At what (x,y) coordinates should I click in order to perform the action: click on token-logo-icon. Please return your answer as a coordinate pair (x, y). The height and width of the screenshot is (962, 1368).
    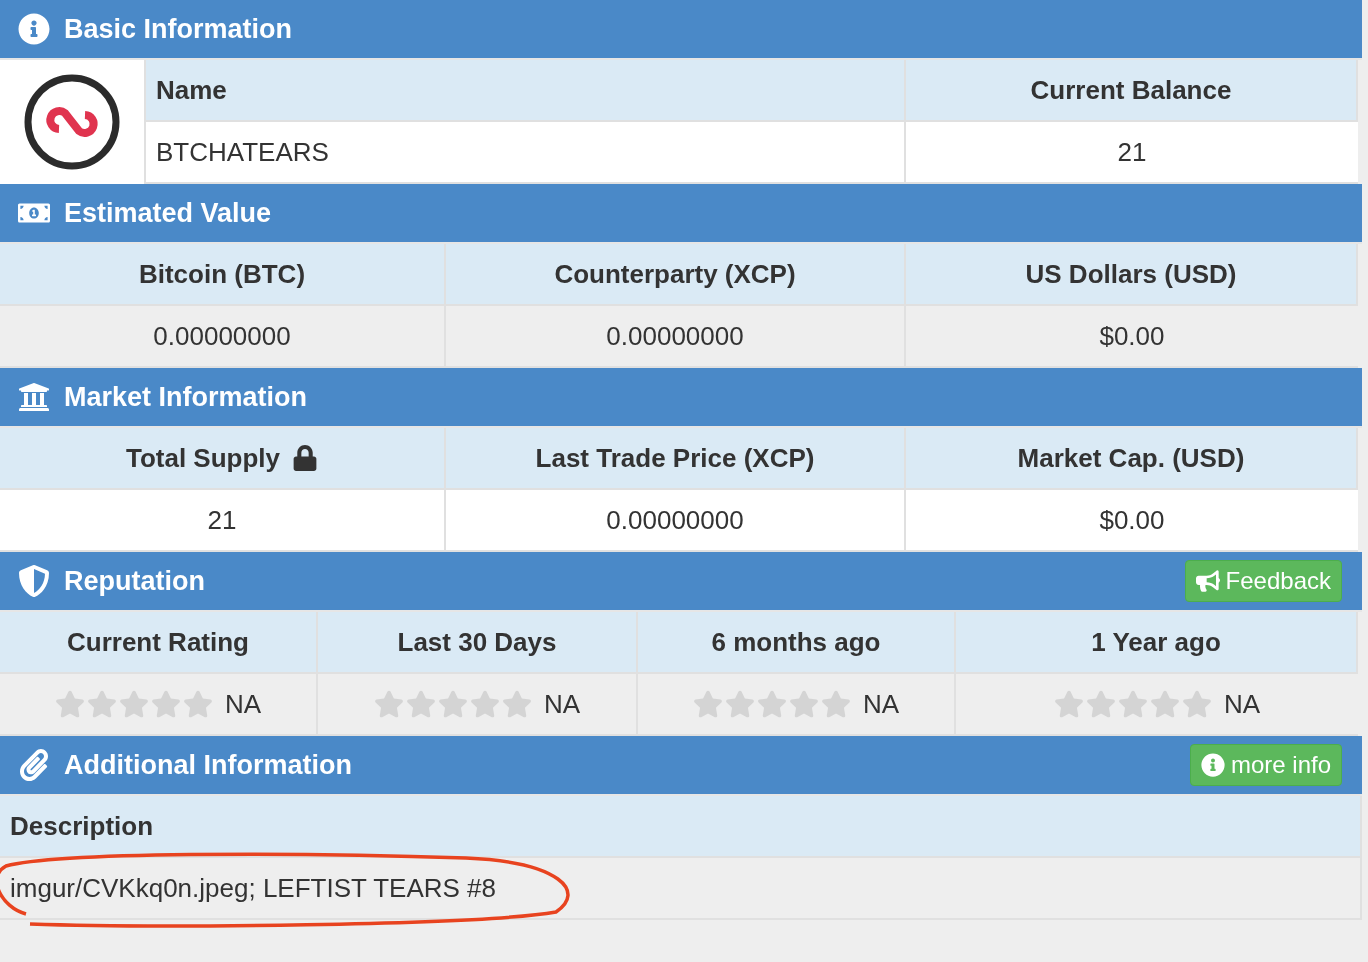
    Looking at the image, I should click on (72, 122).